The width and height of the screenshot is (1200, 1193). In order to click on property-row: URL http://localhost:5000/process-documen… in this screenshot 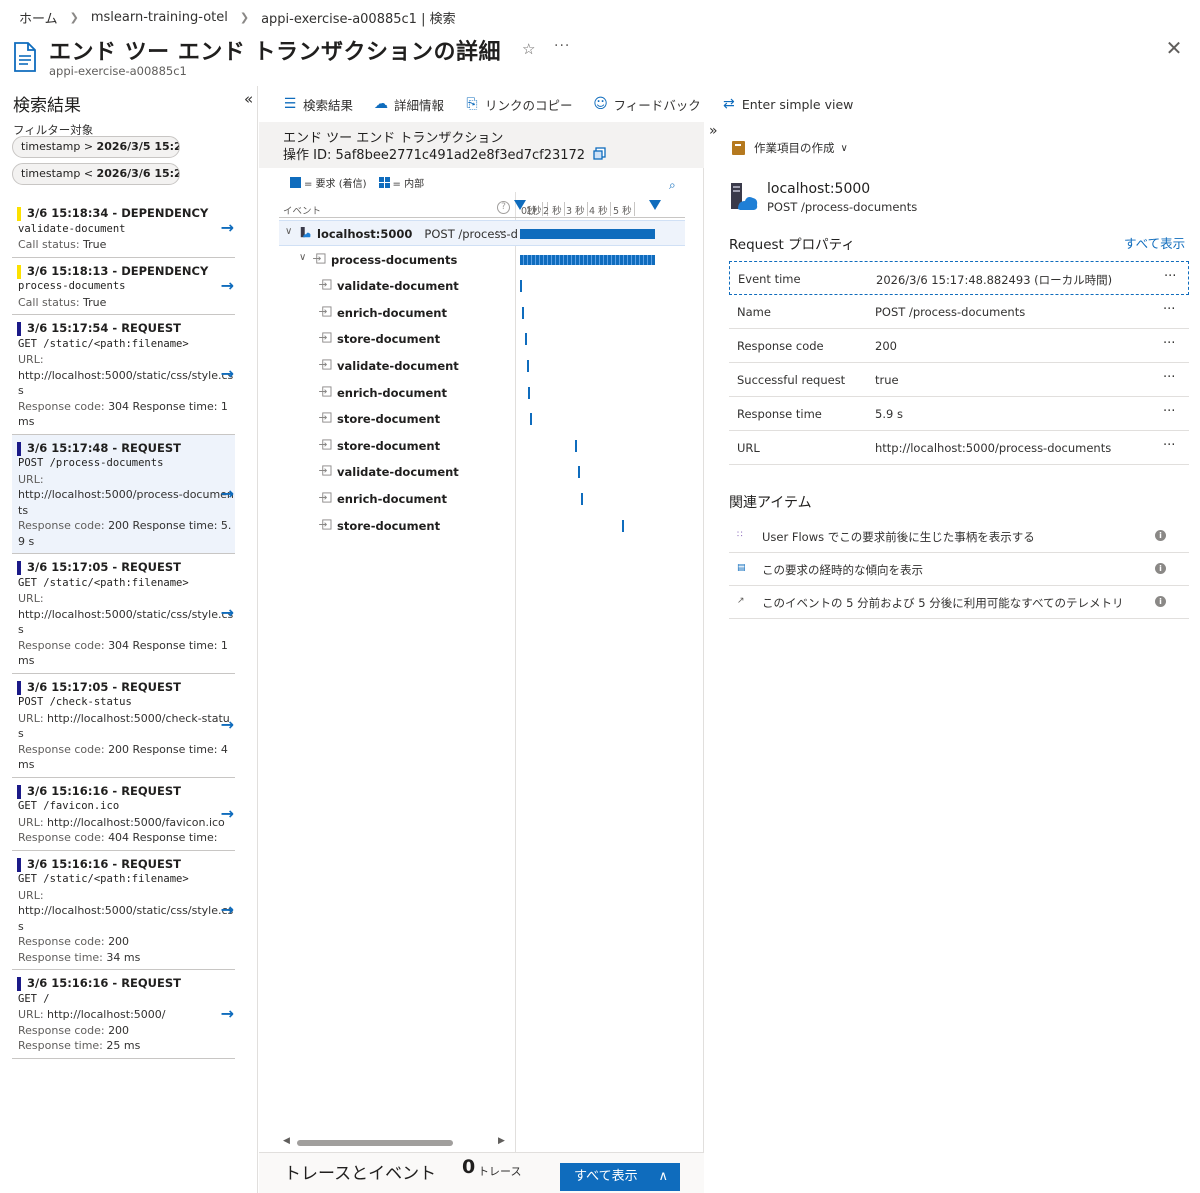, I will do `click(959, 448)`.